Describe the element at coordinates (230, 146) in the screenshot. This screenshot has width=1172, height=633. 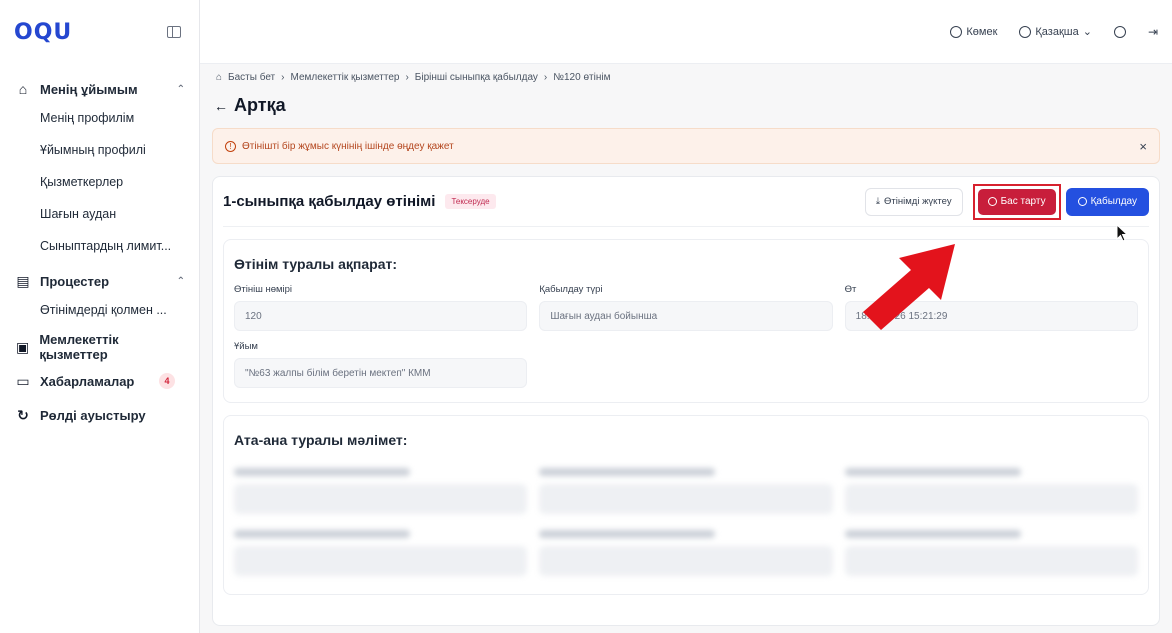
I see `info-icon: !` at that location.